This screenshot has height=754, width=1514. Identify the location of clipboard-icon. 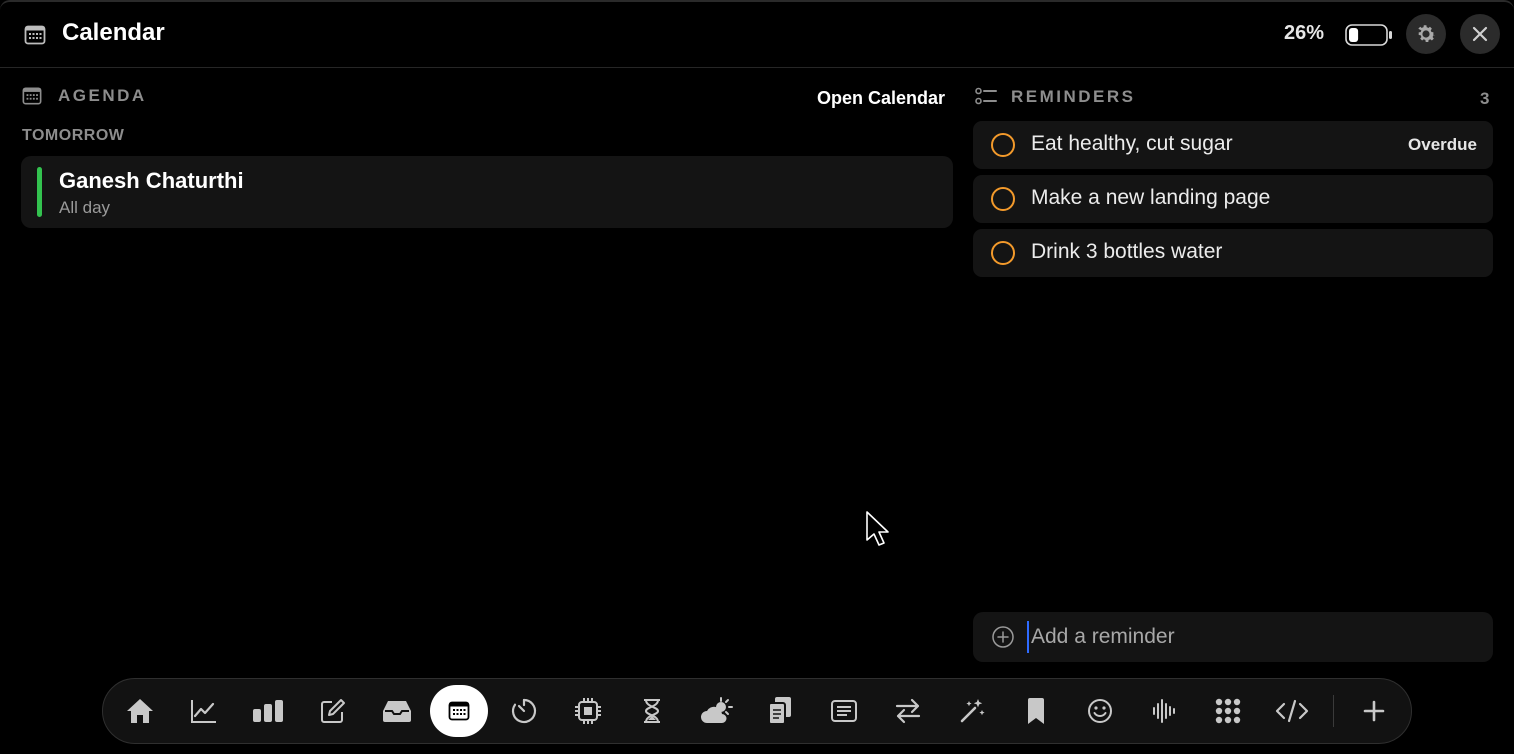
(779, 711).